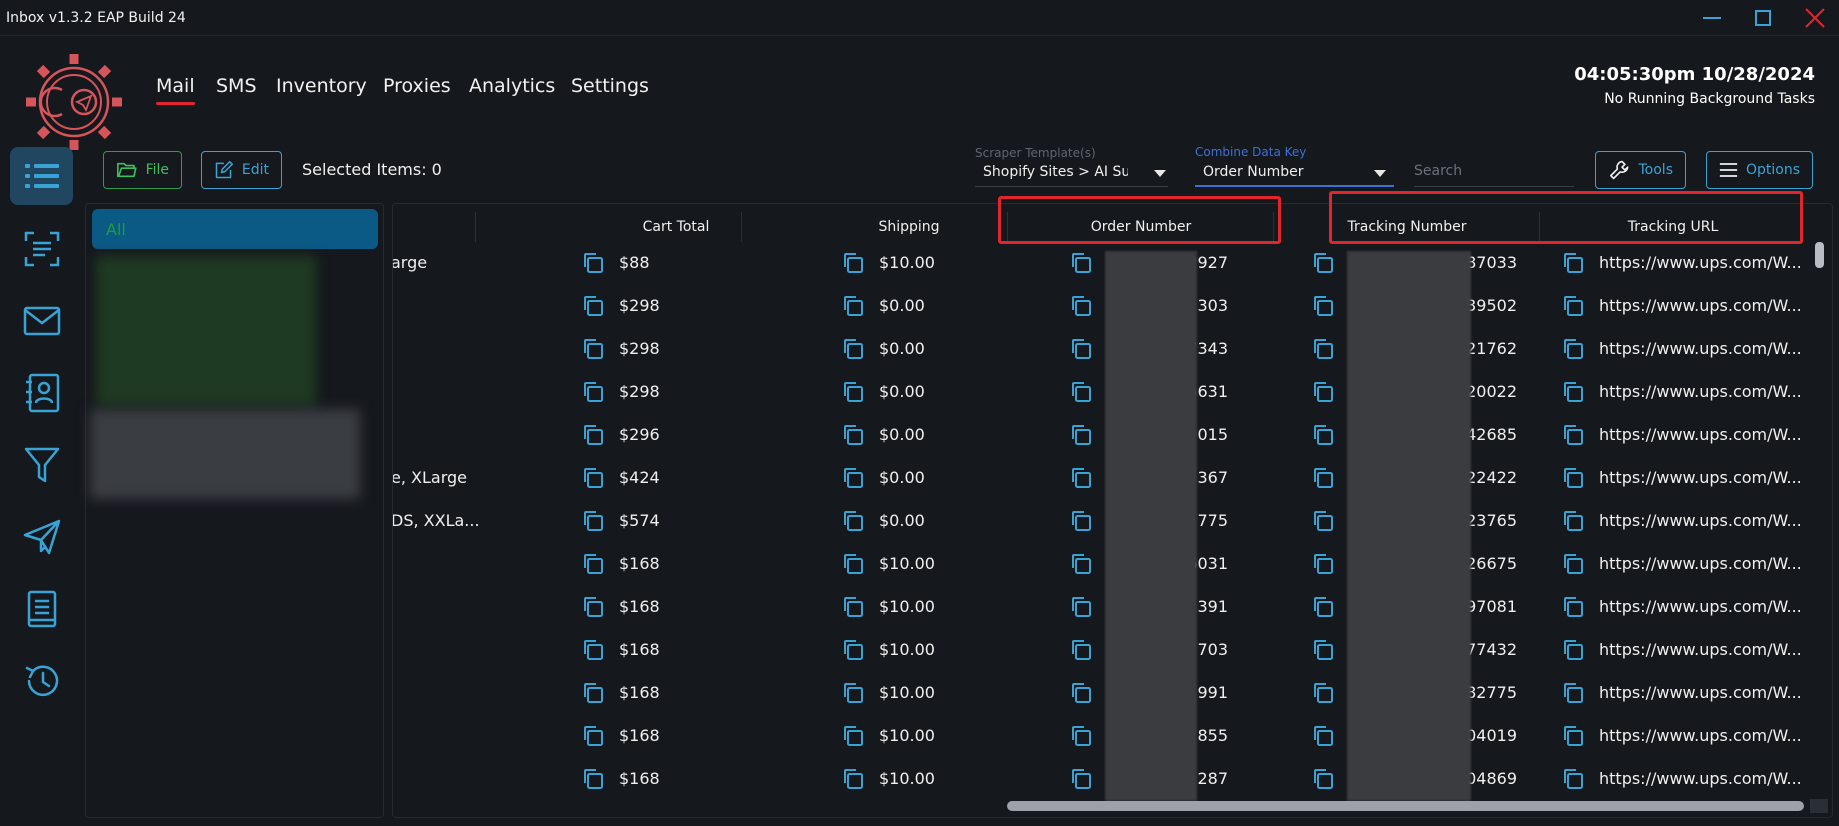 The height and width of the screenshot is (826, 1839). What do you see at coordinates (41, 176) in the screenshot?
I see `sidebar-list-button` at bounding box center [41, 176].